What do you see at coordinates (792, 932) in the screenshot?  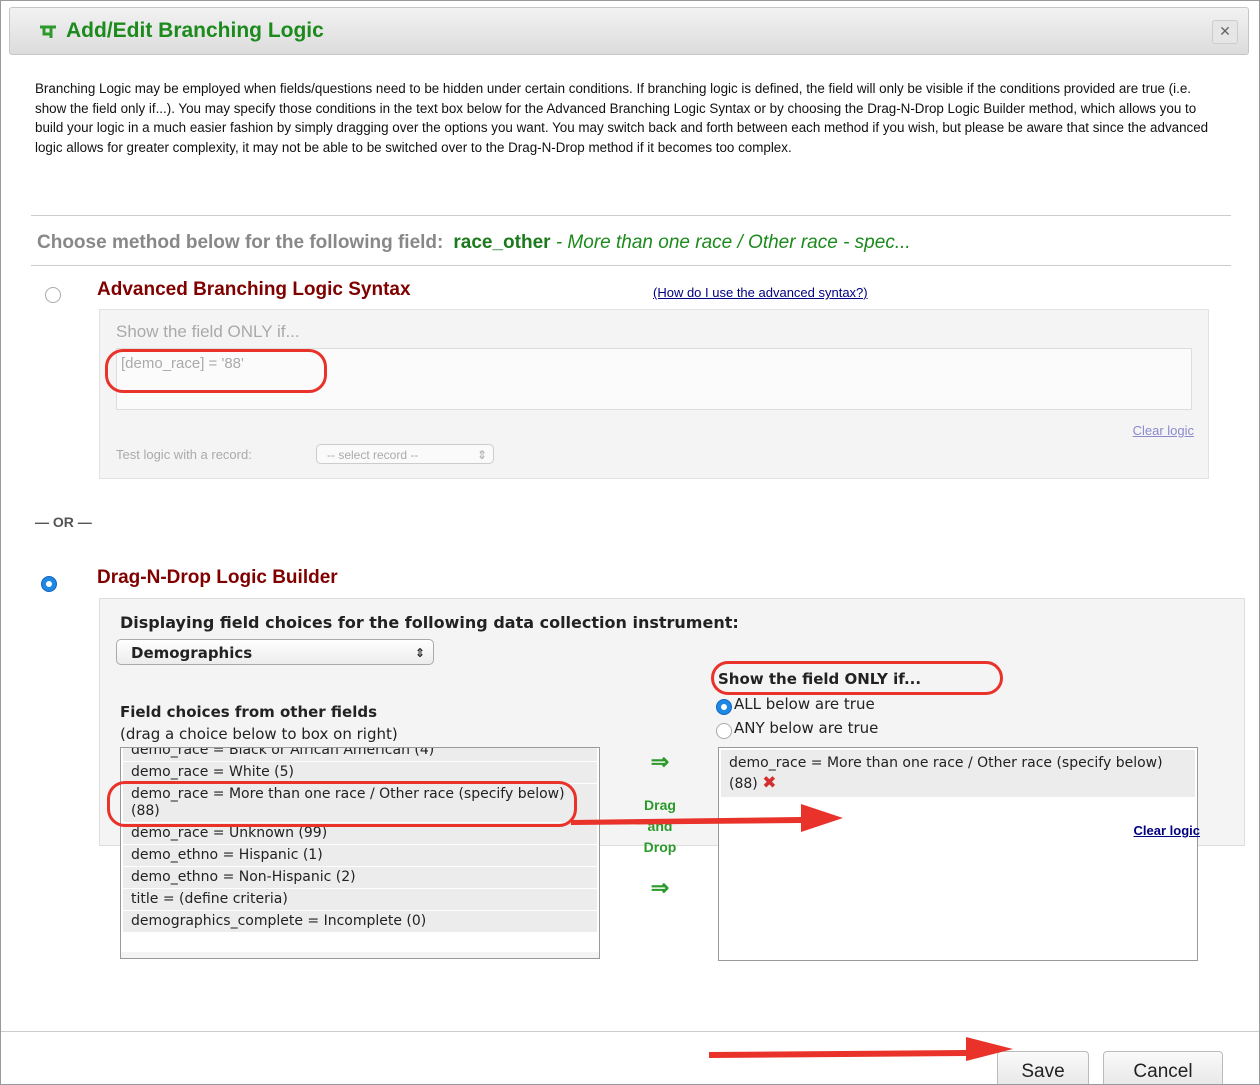 I see `annotation-arrows` at bounding box center [792, 932].